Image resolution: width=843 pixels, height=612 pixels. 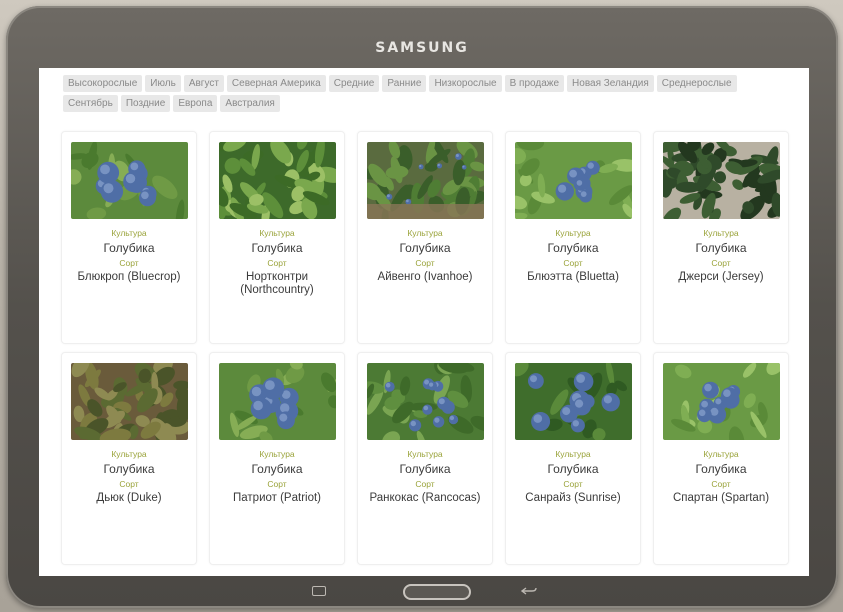 I want to click on variety-card: Культура Голубика Сорт Блюэтта (Bluetta), so click(x=573, y=237).